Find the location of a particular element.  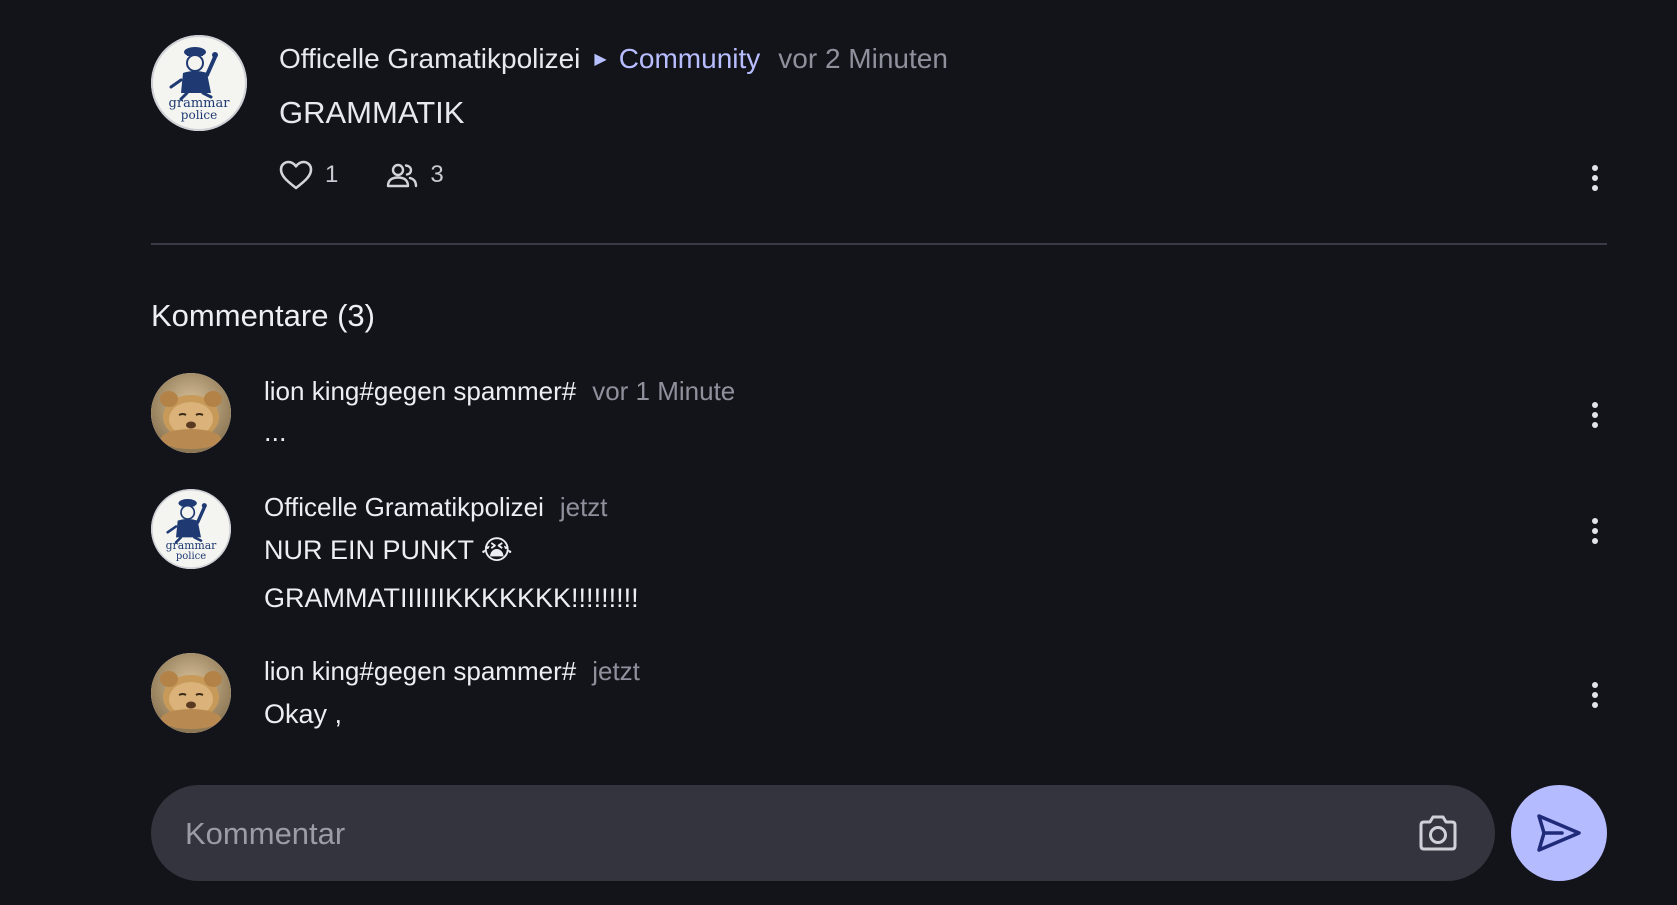

comment-meta: Officelle Gramatikpolizei jetzt is located at coordinates (436, 507).